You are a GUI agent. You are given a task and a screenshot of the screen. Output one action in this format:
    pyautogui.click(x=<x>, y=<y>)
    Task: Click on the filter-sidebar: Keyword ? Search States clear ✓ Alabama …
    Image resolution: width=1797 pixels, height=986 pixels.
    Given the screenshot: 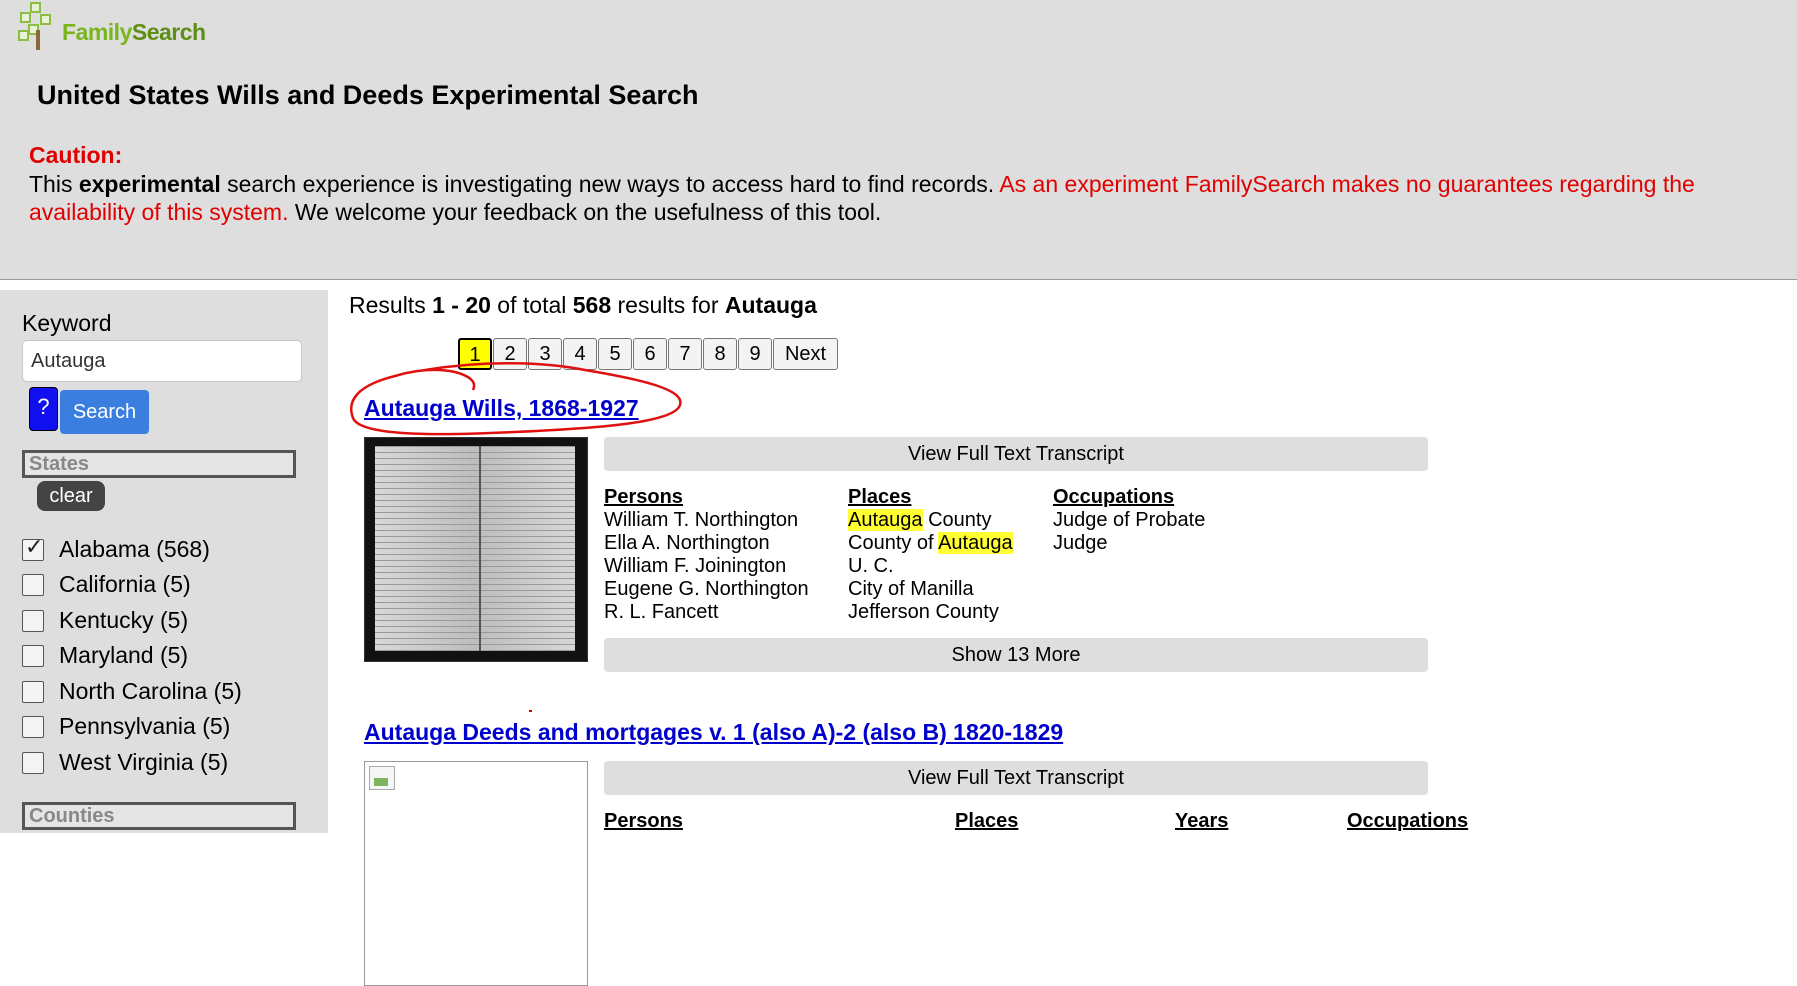 What is the action you would take?
    pyautogui.click(x=164, y=561)
    